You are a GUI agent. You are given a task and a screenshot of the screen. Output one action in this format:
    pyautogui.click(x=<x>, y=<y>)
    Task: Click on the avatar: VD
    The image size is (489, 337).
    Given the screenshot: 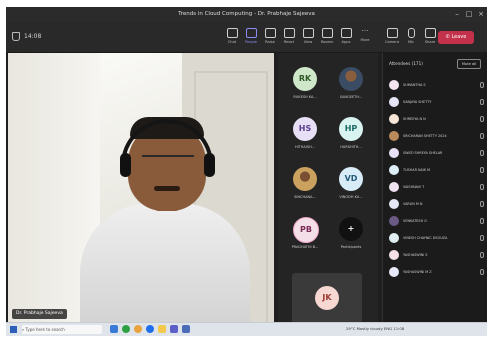 What is the action you would take?
    pyautogui.click(x=351, y=179)
    